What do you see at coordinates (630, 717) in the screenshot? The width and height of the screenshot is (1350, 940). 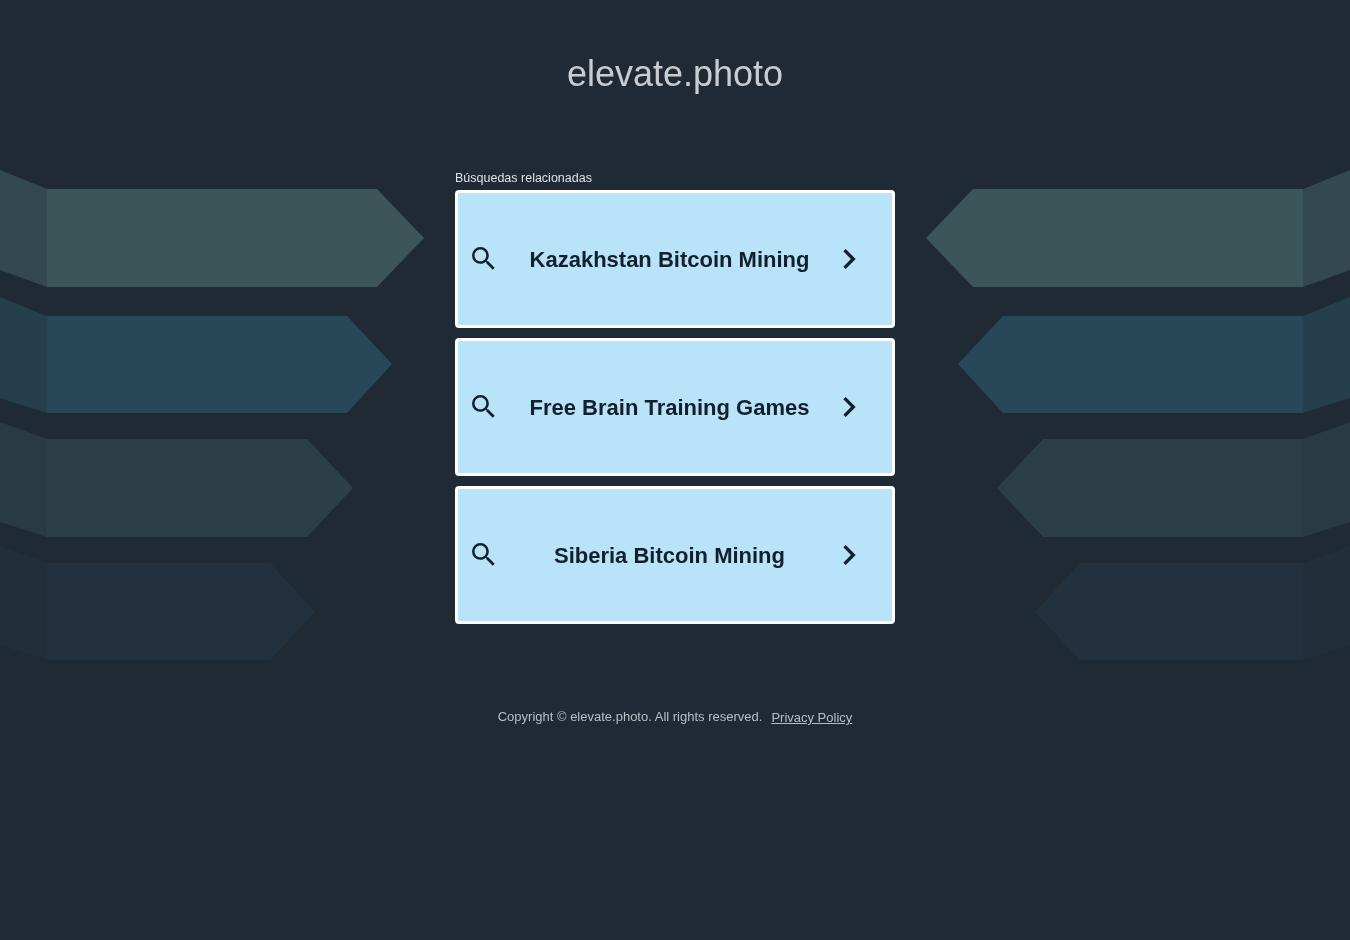 I see `copyright-text: Copyright © elevate.photo. All rights reserved.` at bounding box center [630, 717].